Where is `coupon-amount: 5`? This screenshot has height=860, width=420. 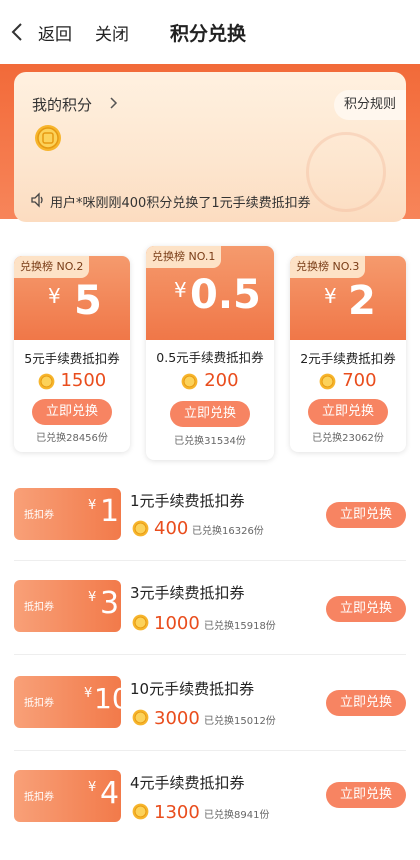 coupon-amount: 5 is located at coordinates (88, 301).